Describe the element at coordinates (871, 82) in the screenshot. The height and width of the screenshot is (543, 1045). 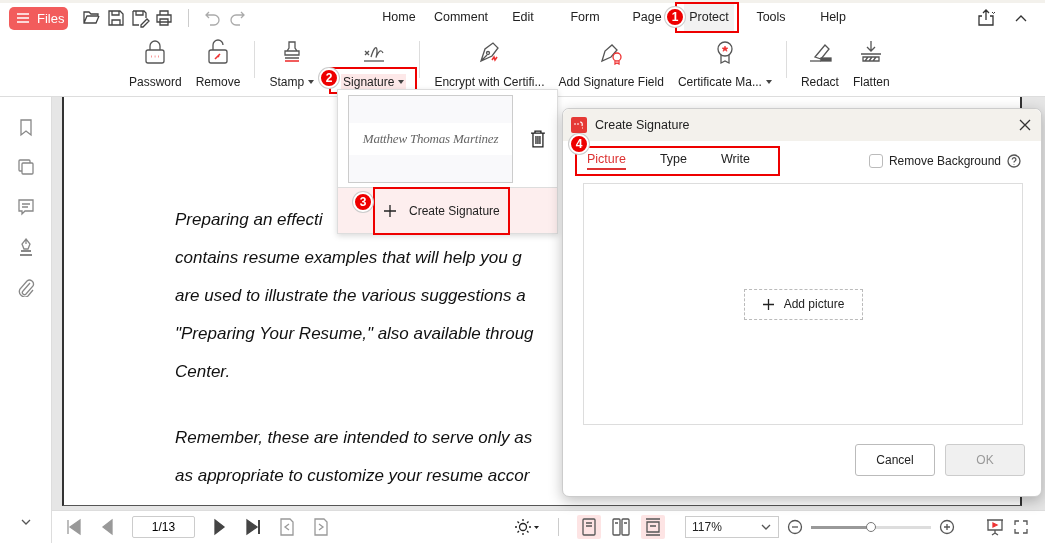
I see `ribbon-button: Flatten` at that location.